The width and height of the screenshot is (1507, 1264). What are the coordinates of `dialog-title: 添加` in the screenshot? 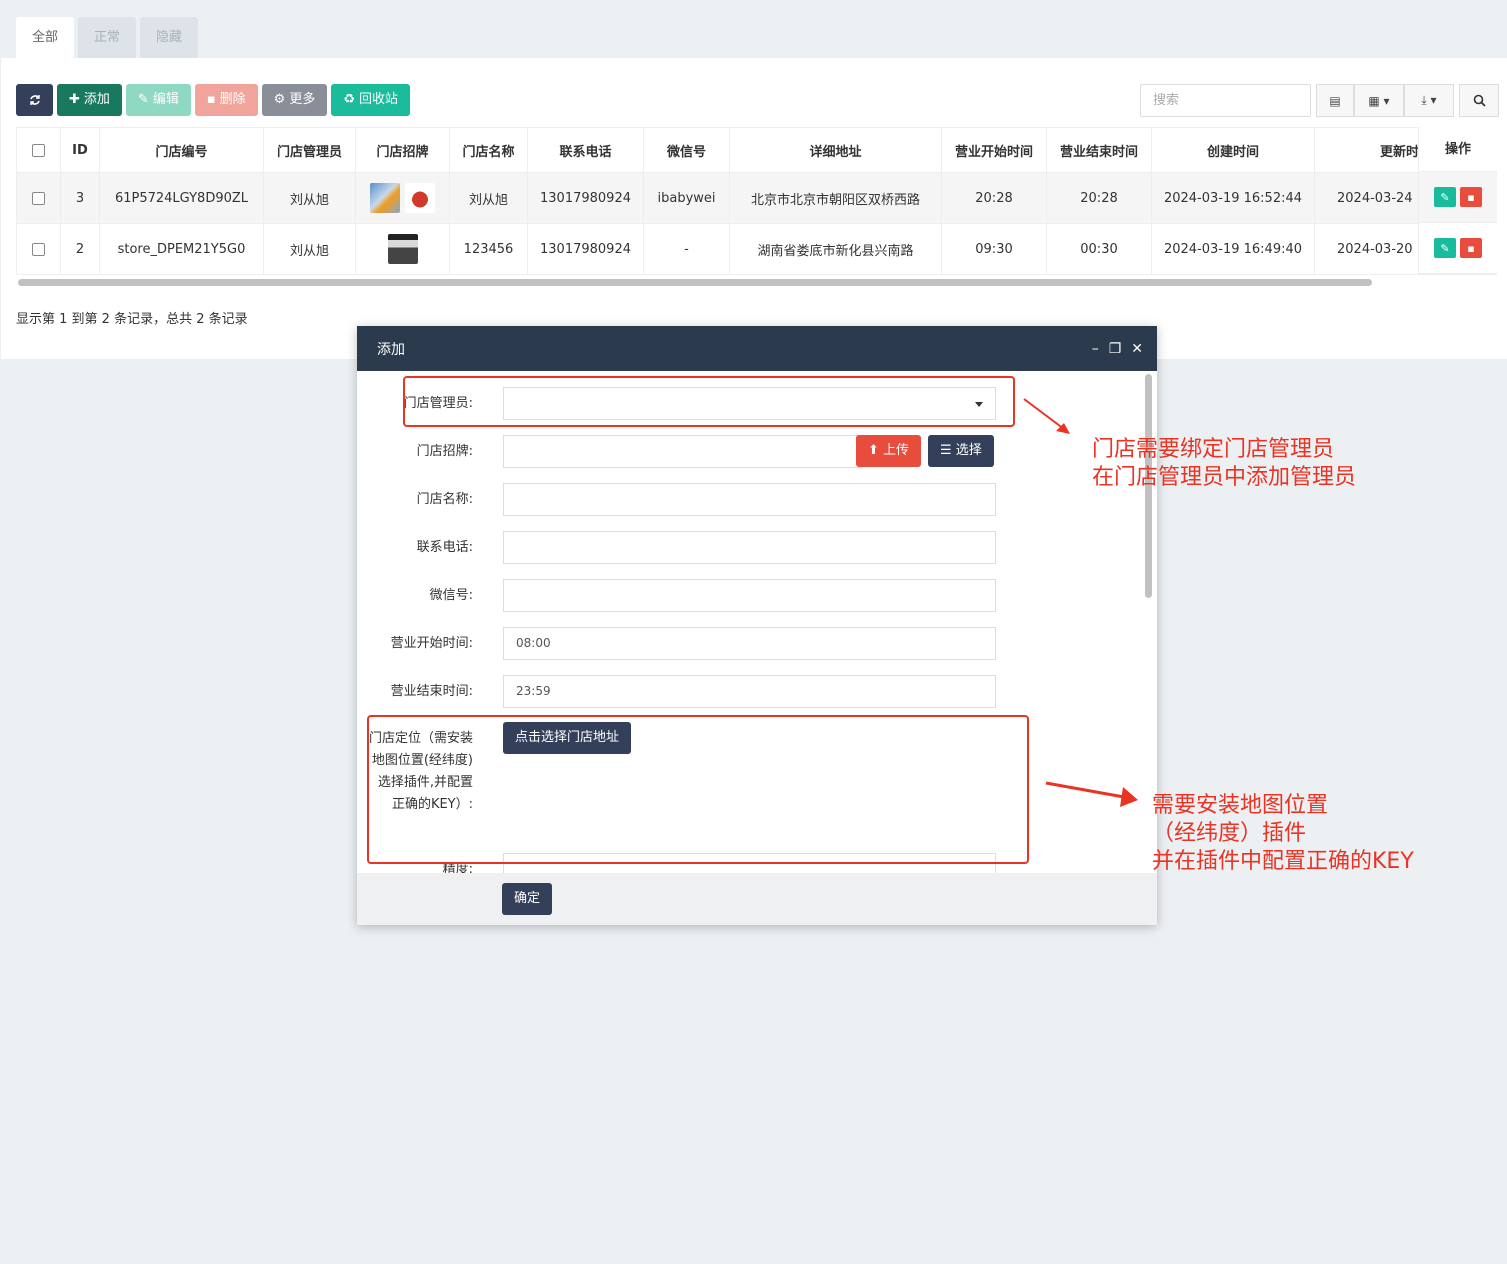 It's located at (391, 349).